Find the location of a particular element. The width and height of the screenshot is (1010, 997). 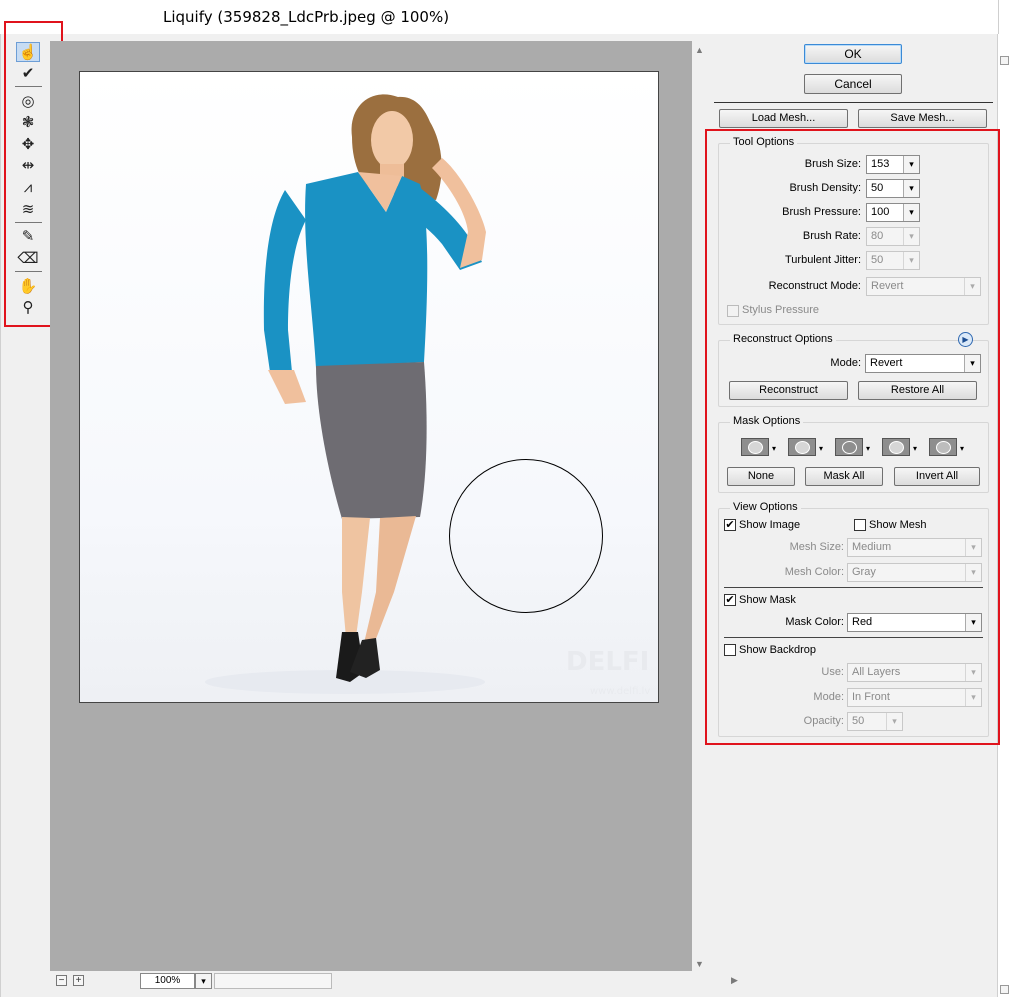

backdrop-mode-label: Mode: is located at coordinates (828, 697).